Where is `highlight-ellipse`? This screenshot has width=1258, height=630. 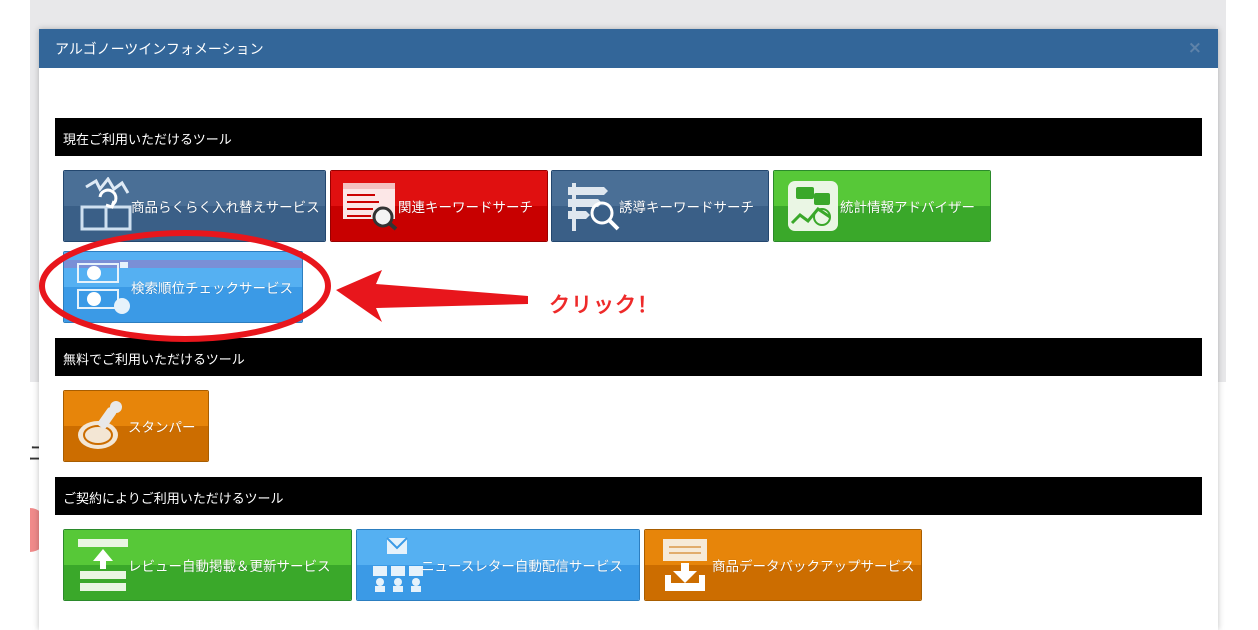 highlight-ellipse is located at coordinates (185, 286).